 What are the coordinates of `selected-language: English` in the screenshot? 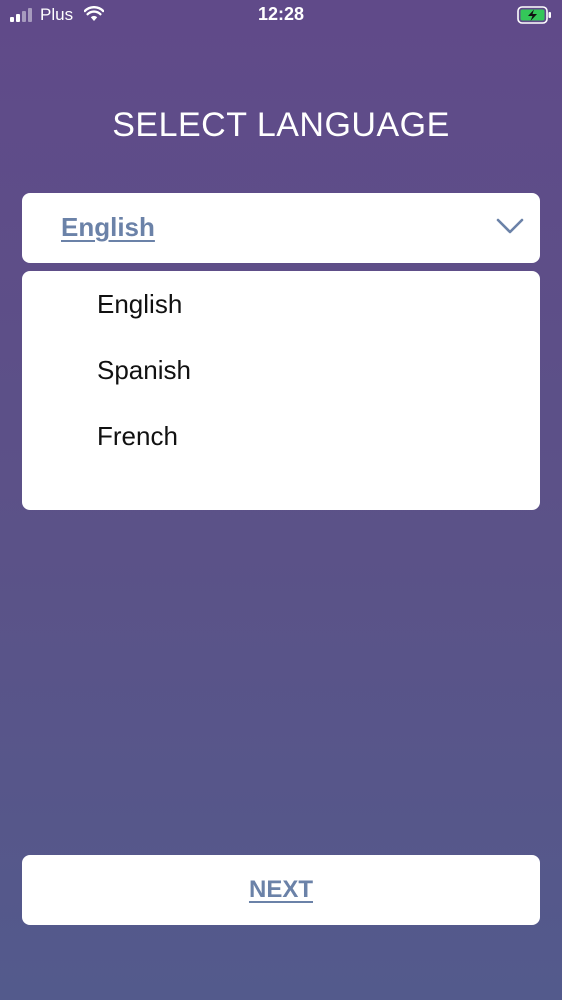 It's located at (108, 227).